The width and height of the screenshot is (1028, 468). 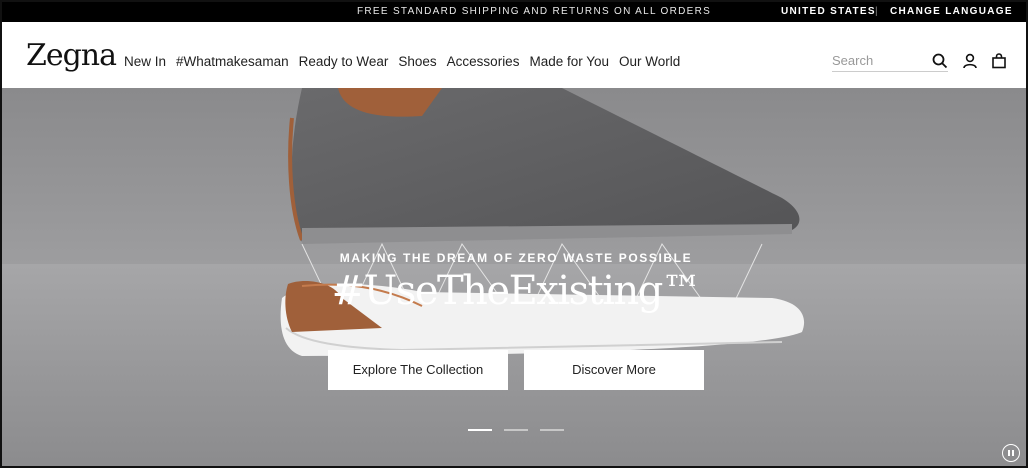 What do you see at coordinates (417, 61) in the screenshot?
I see `nav-item-shoes: Shoes` at bounding box center [417, 61].